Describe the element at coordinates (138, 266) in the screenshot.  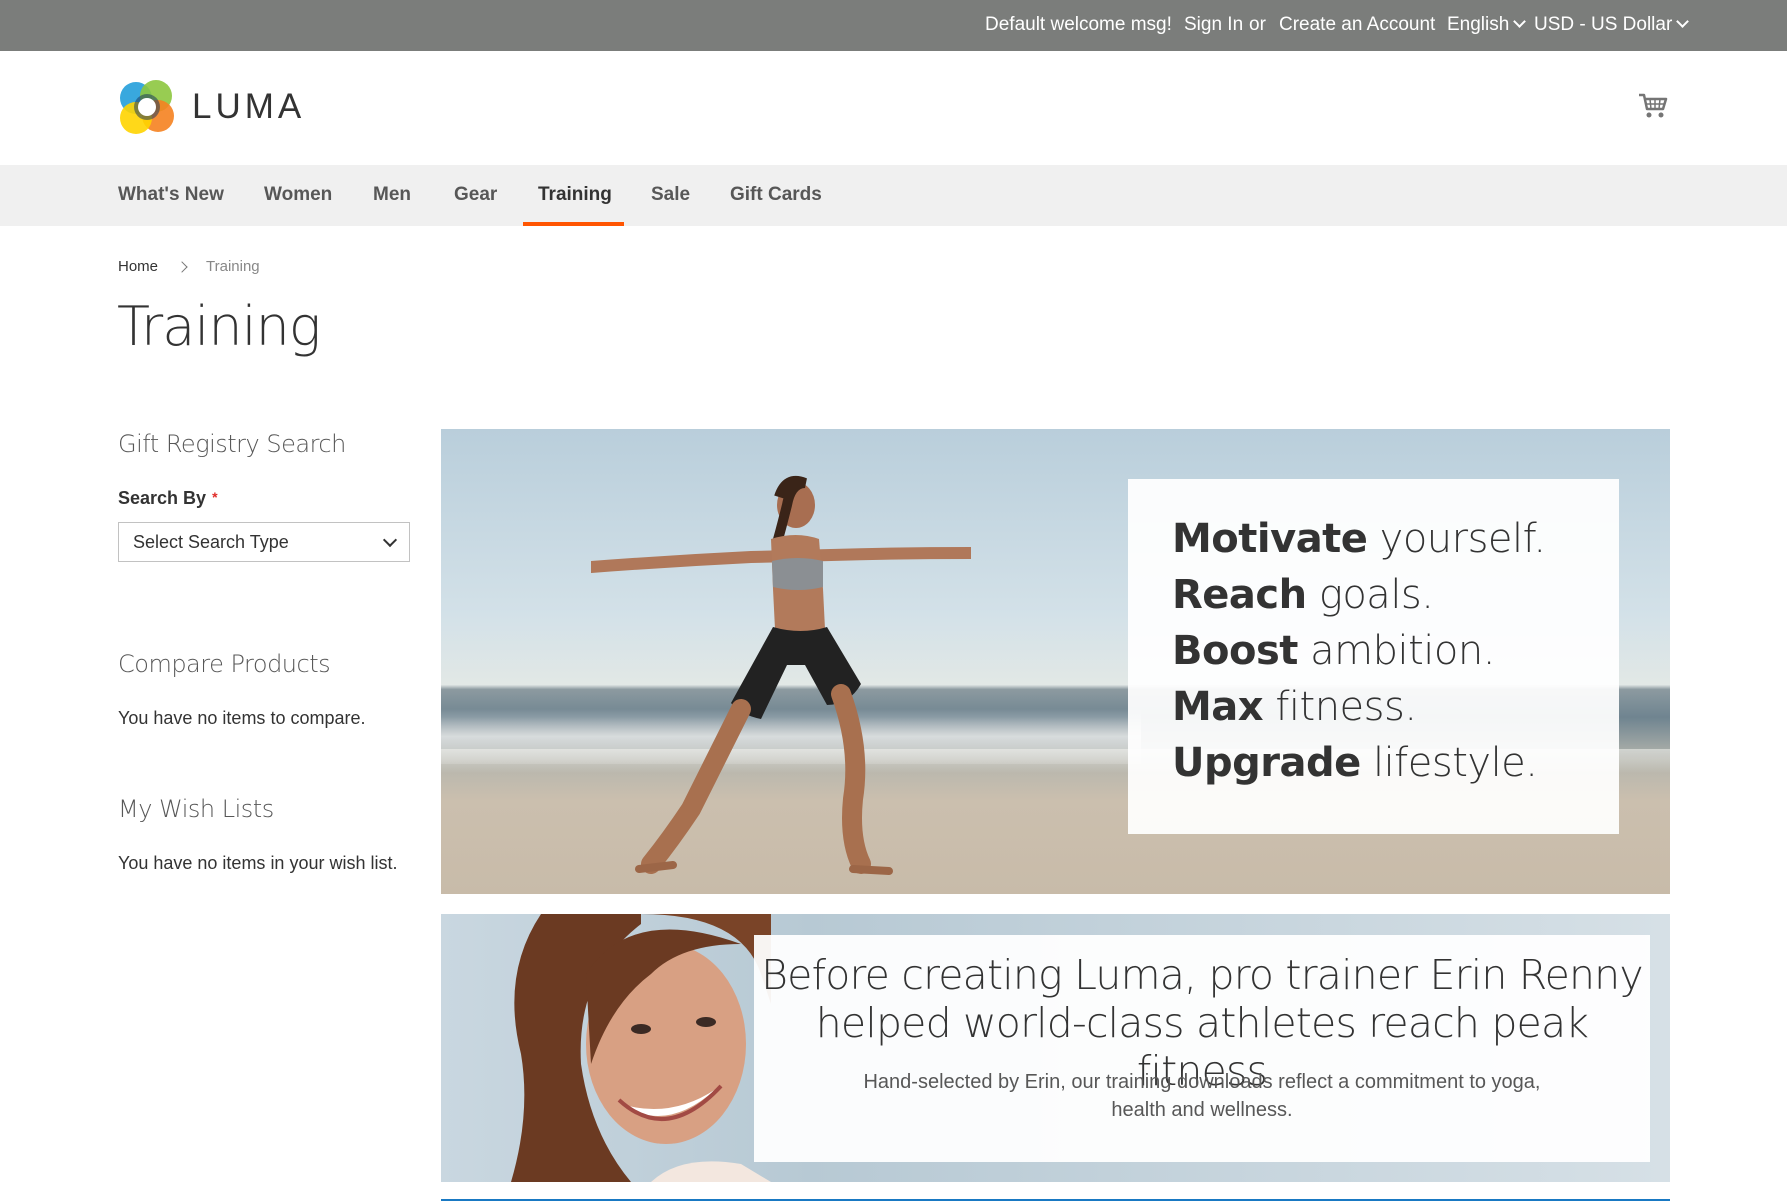
I see `breadcrumb-home: Home` at that location.